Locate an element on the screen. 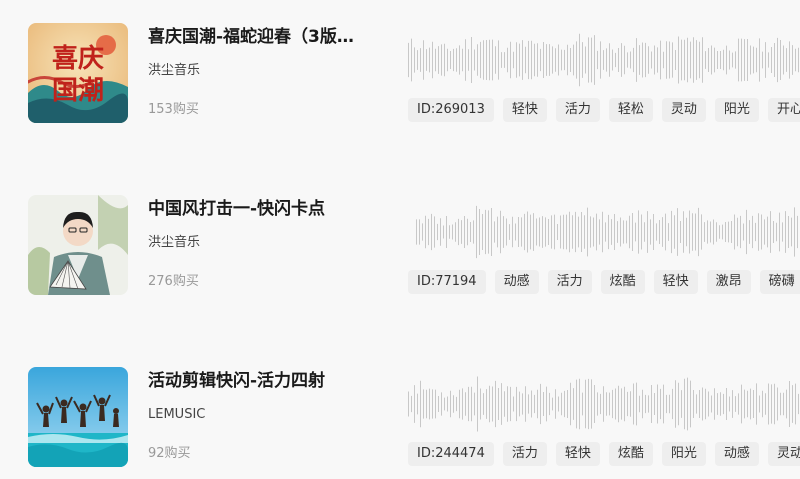 This screenshot has height=479, width=800. svg-text: 喜庆 is located at coordinates (78, 58).